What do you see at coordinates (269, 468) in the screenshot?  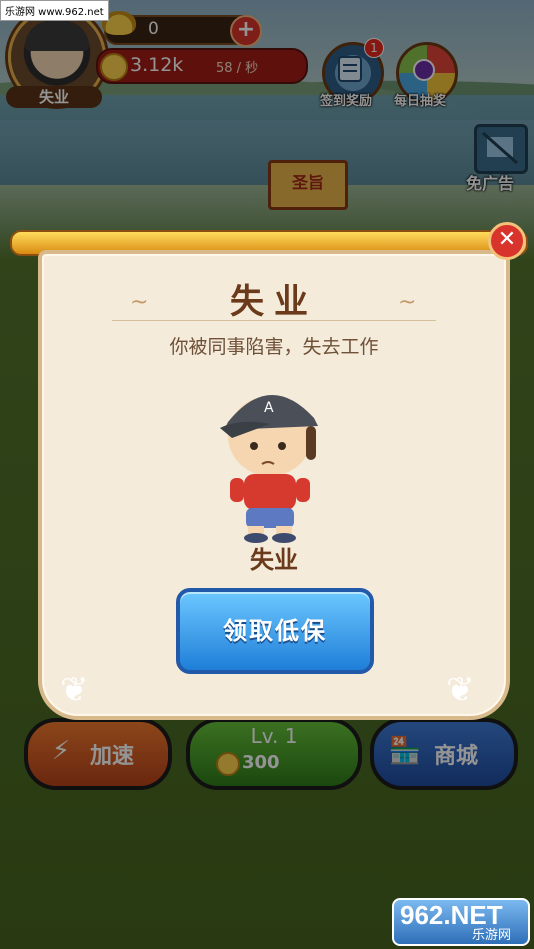 I see `character-illustration: A` at bounding box center [269, 468].